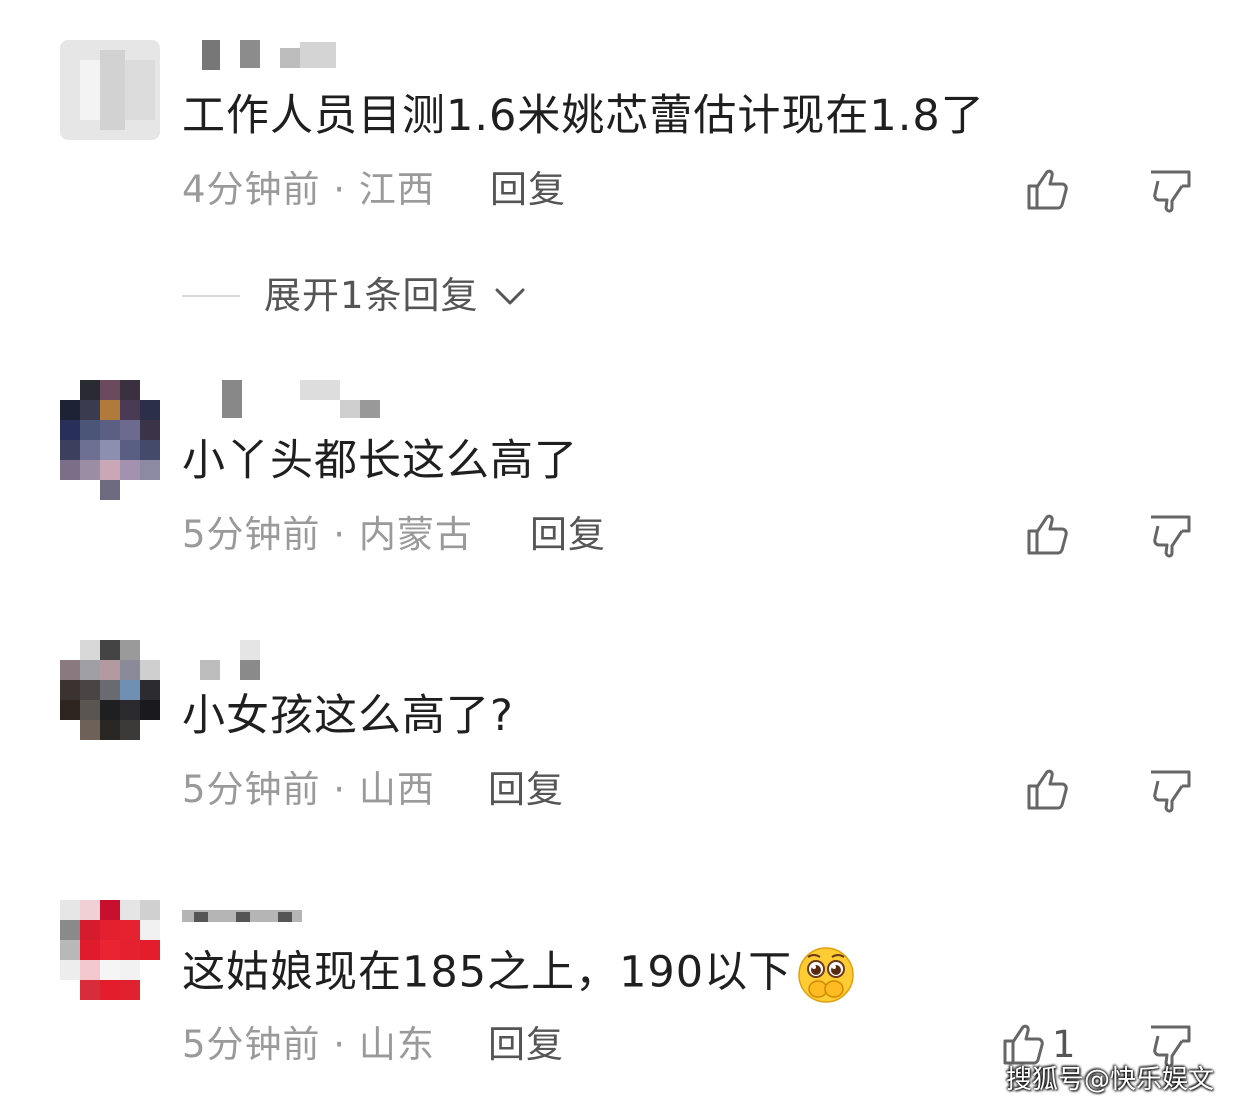  I want to click on comment-meta: 4分钟前 · 江西, so click(308, 189).